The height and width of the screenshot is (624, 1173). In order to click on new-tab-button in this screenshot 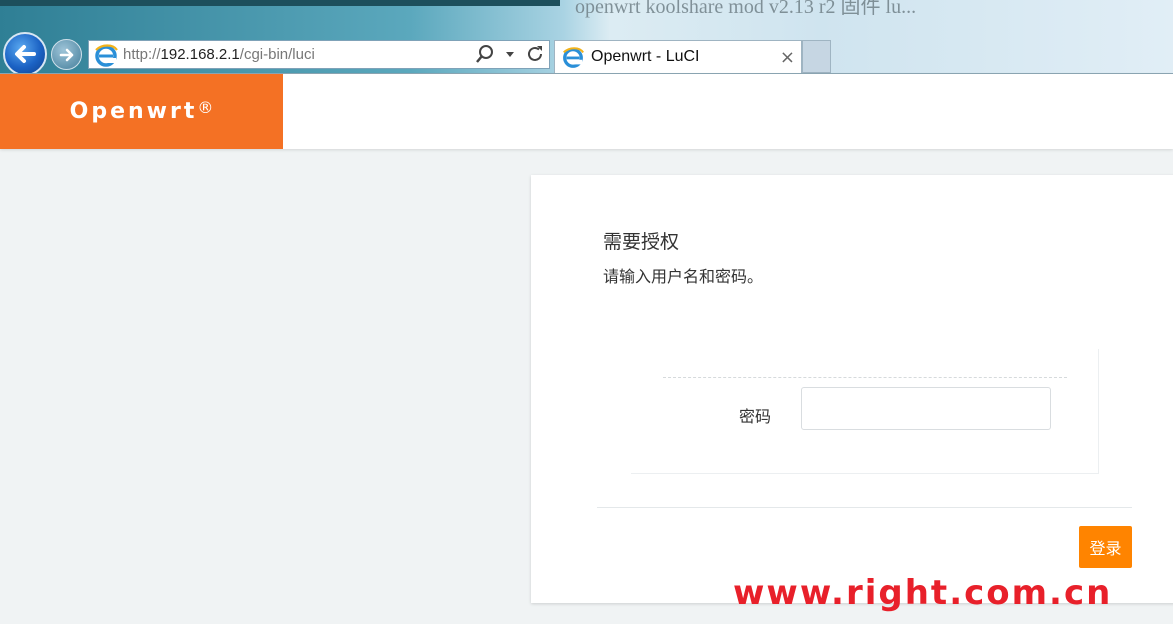, I will do `click(816, 56)`.